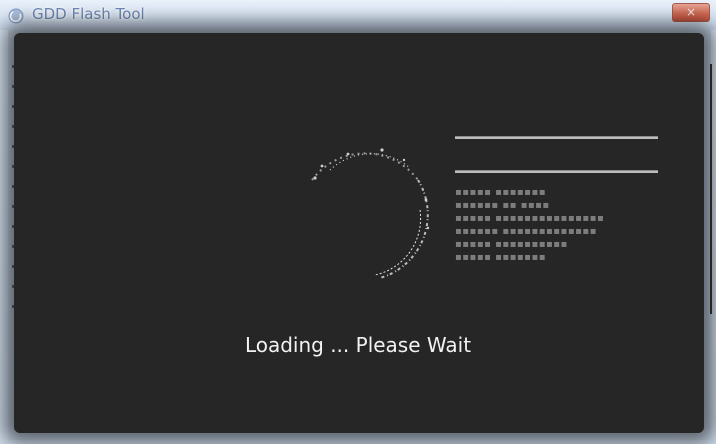 This screenshot has height=444, width=716. What do you see at coordinates (88, 14) in the screenshot?
I see `window-title: GDD Flash Tool` at bounding box center [88, 14].